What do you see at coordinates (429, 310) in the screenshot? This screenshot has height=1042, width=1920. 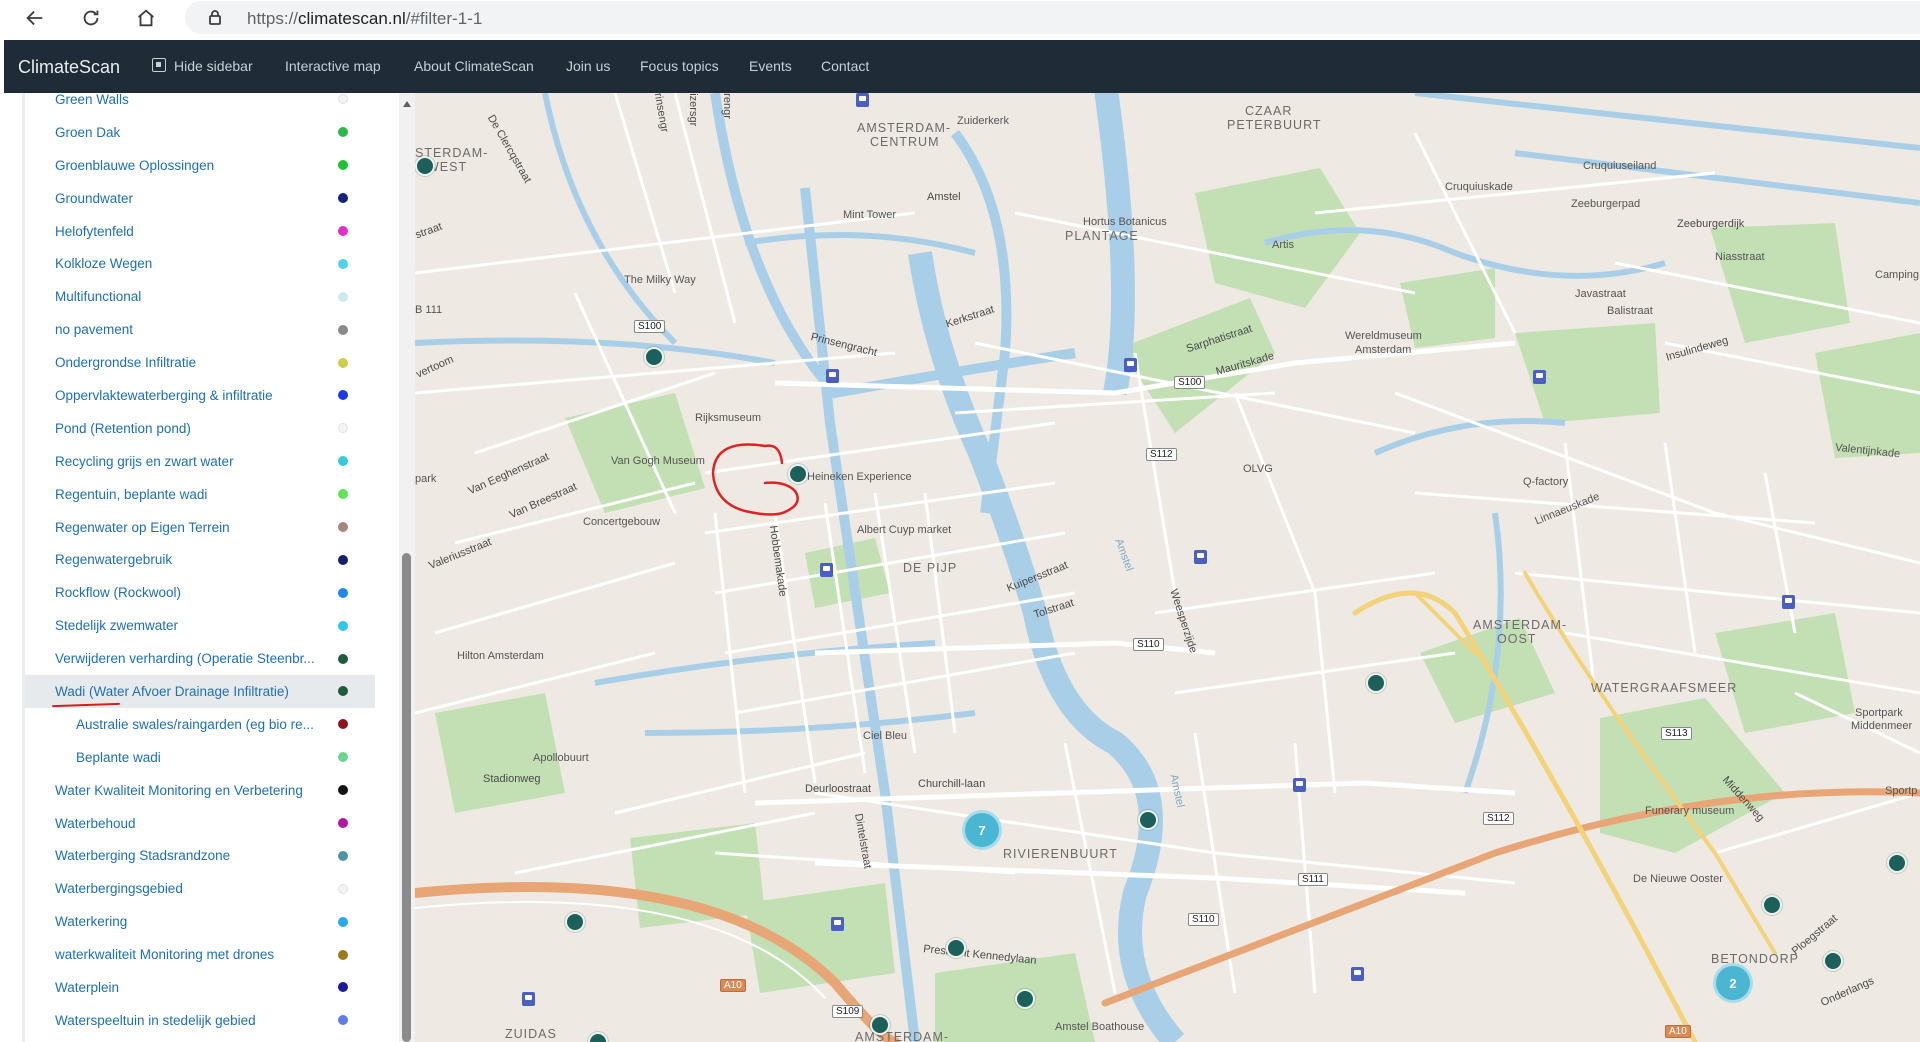 I see `label-b111: B 111` at bounding box center [429, 310].